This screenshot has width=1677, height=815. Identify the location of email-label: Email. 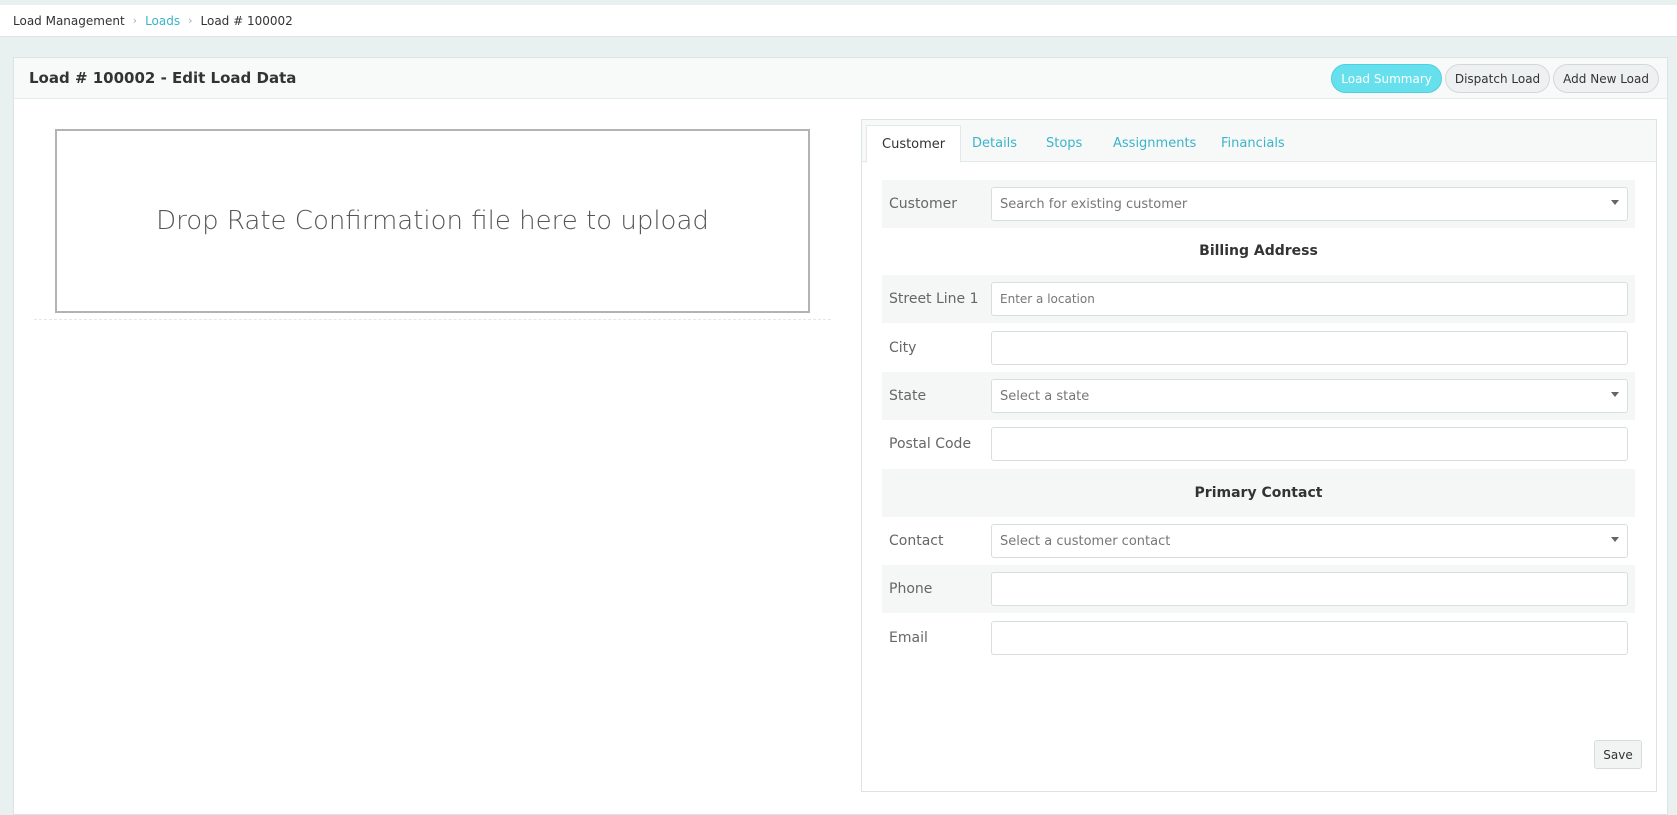
(908, 638).